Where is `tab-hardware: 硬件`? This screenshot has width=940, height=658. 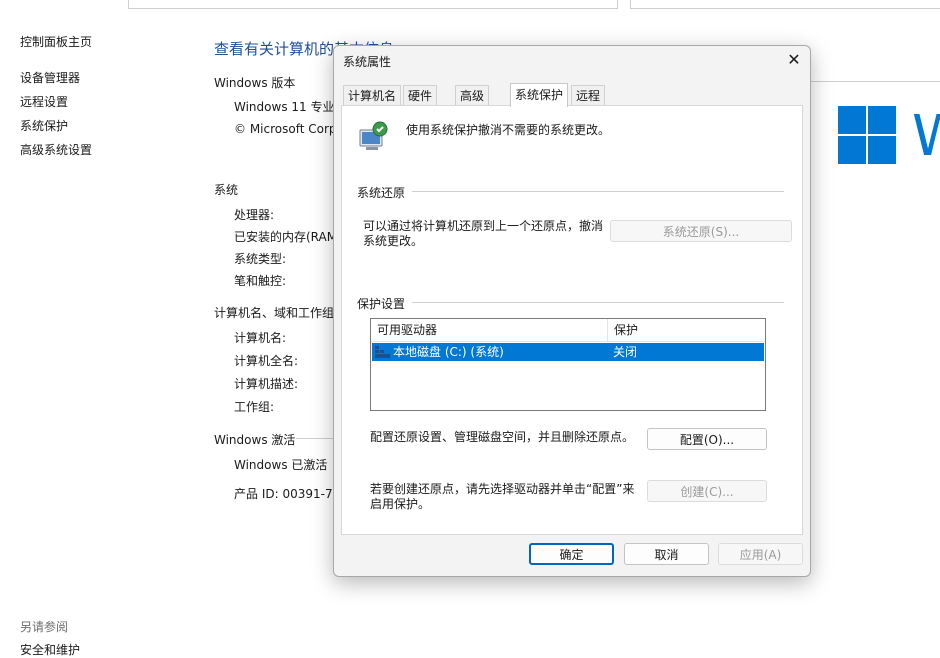
tab-hardware: 硬件 is located at coordinates (420, 95).